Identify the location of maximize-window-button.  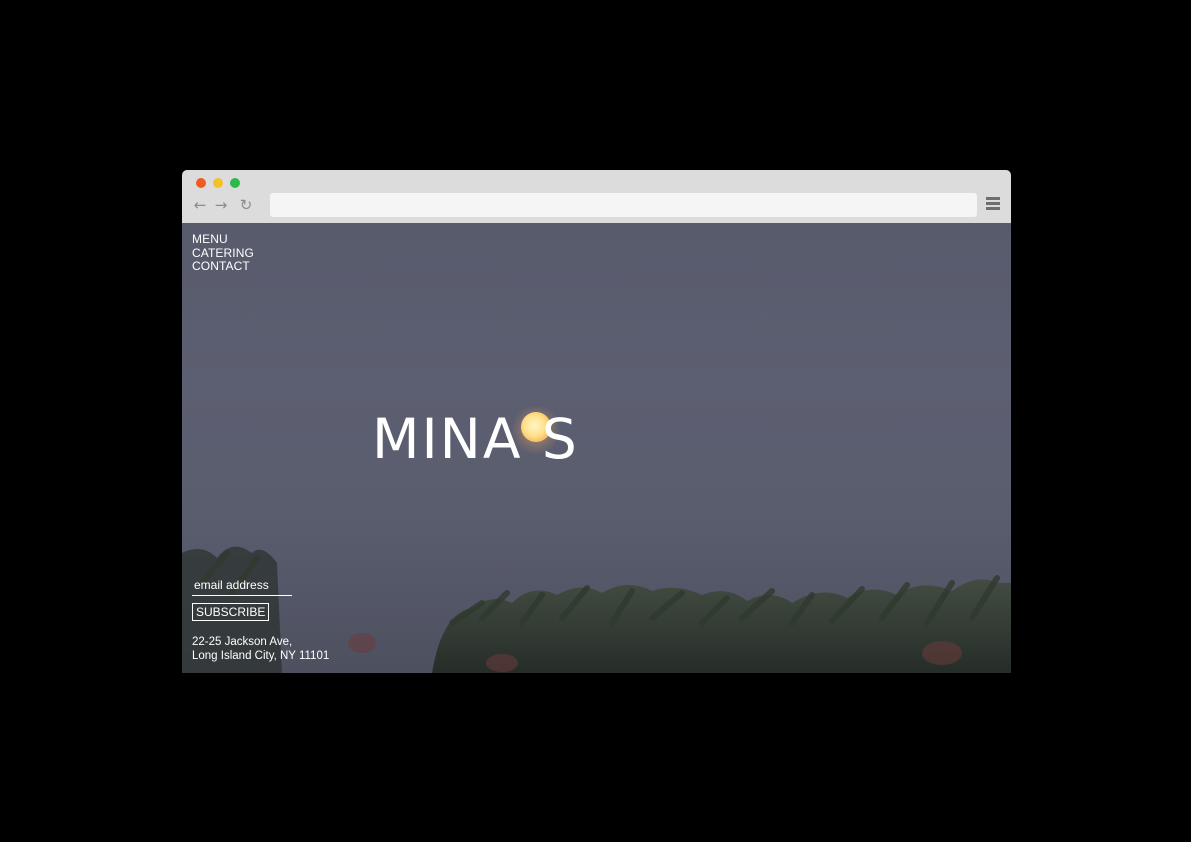
(235, 183).